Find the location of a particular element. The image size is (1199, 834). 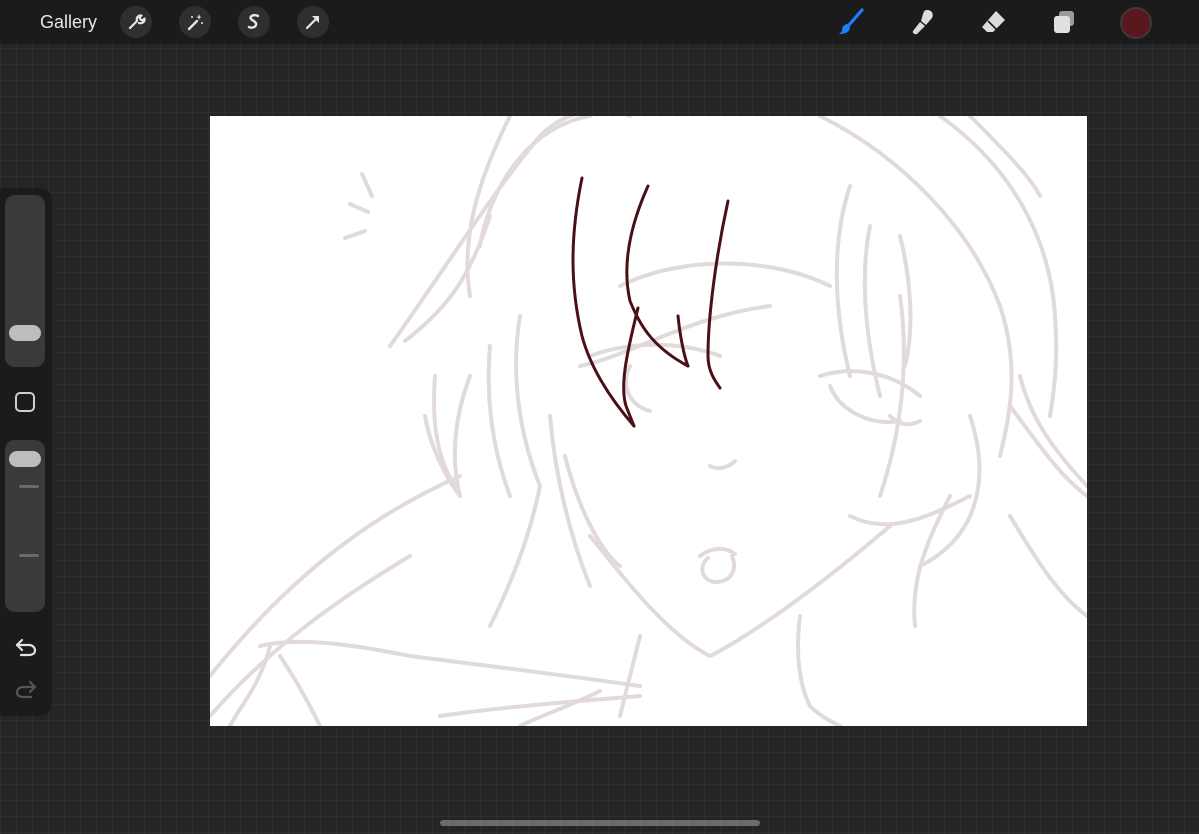

smudge-button is located at coordinates (922, 22).